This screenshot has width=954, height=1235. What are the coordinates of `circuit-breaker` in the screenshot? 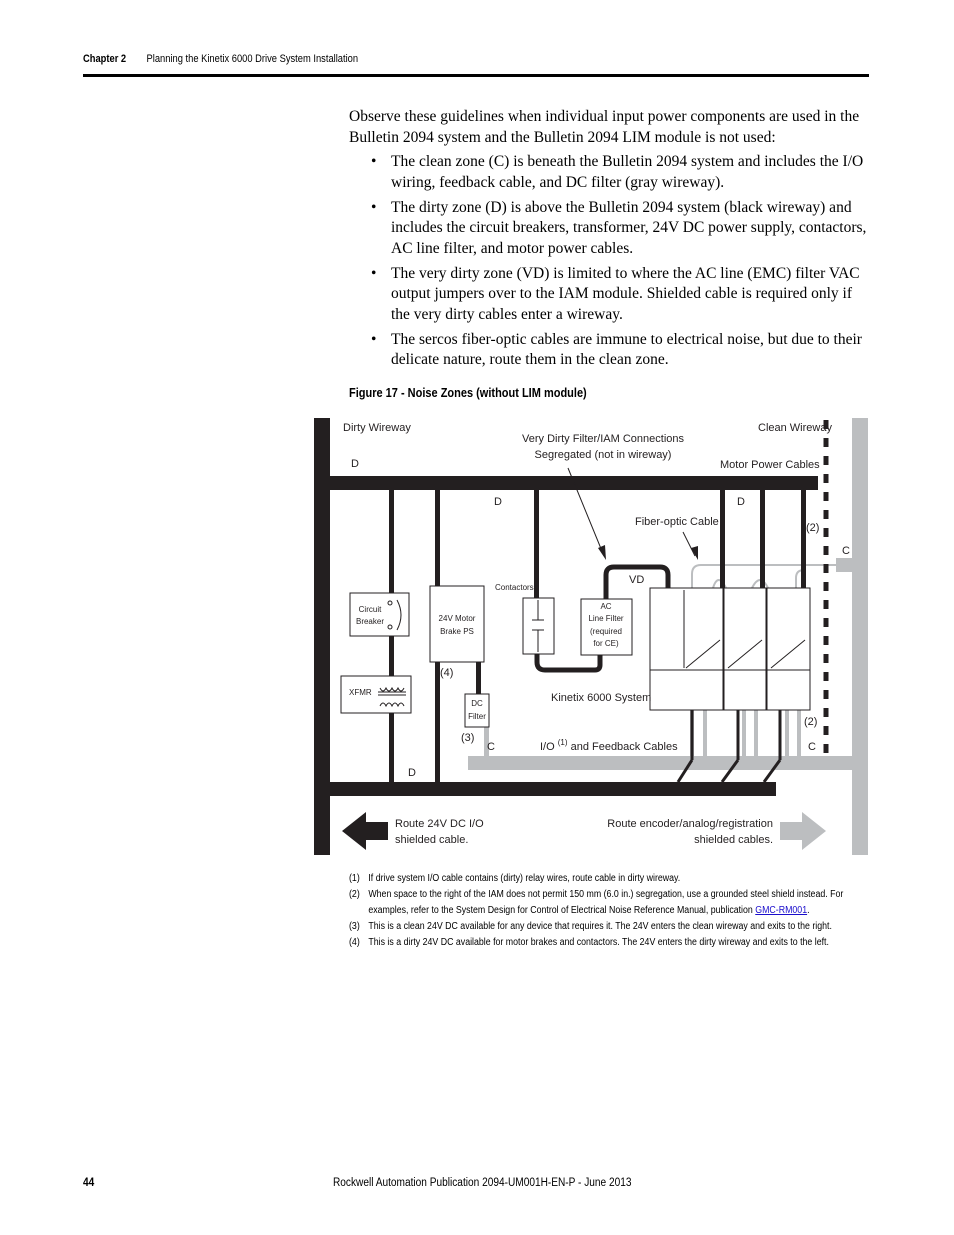 It's located at (379, 614).